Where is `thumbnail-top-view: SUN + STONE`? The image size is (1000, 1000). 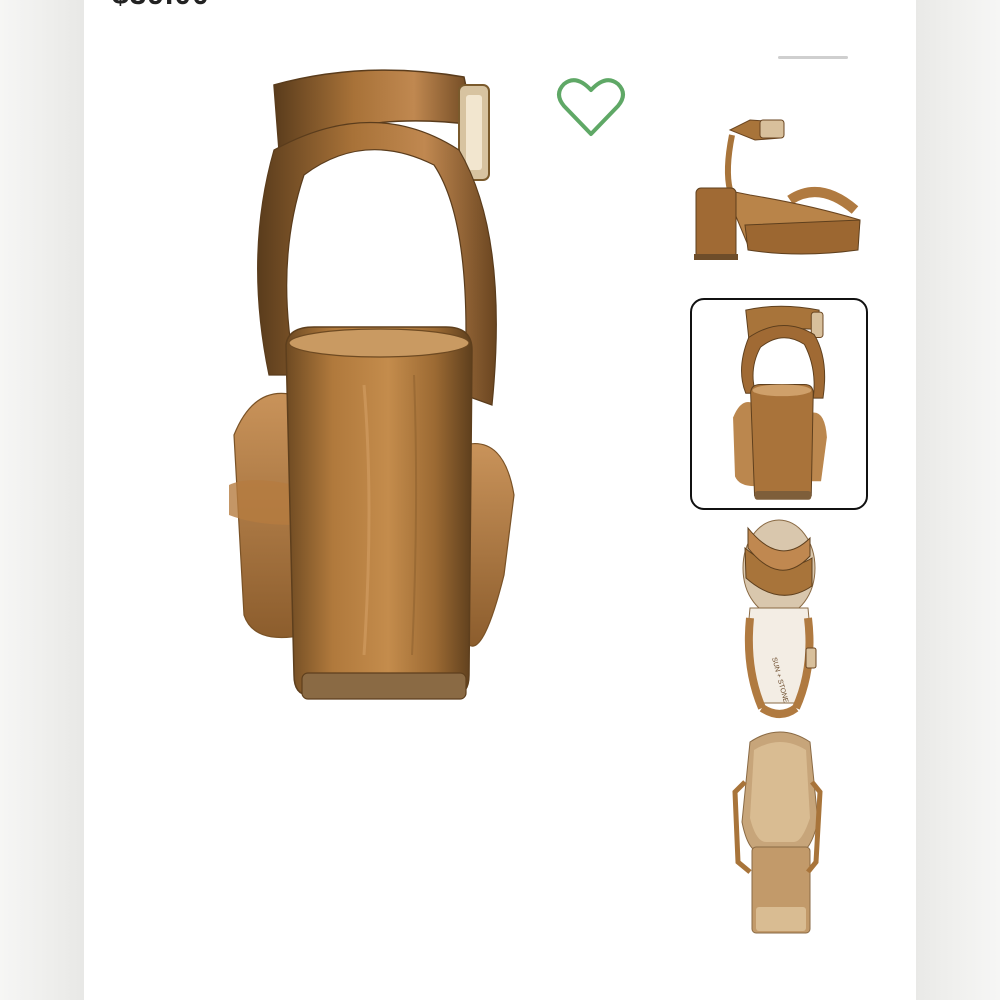 thumbnail-top-view: SUN + STONE is located at coordinates (779, 614).